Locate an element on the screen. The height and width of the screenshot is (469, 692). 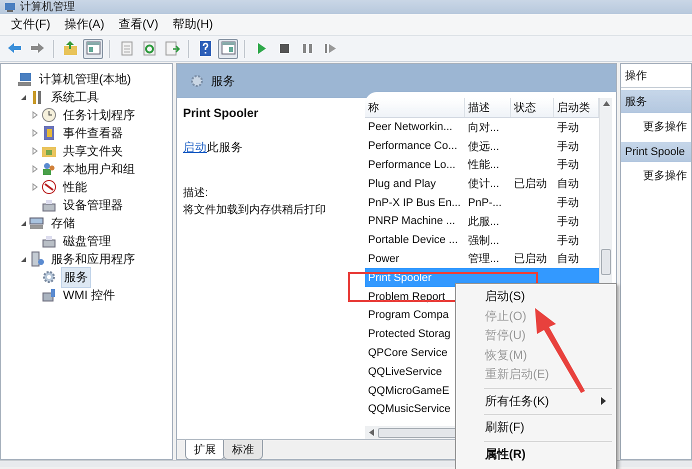
tree-item: 存储 is located at coordinates (63, 223).